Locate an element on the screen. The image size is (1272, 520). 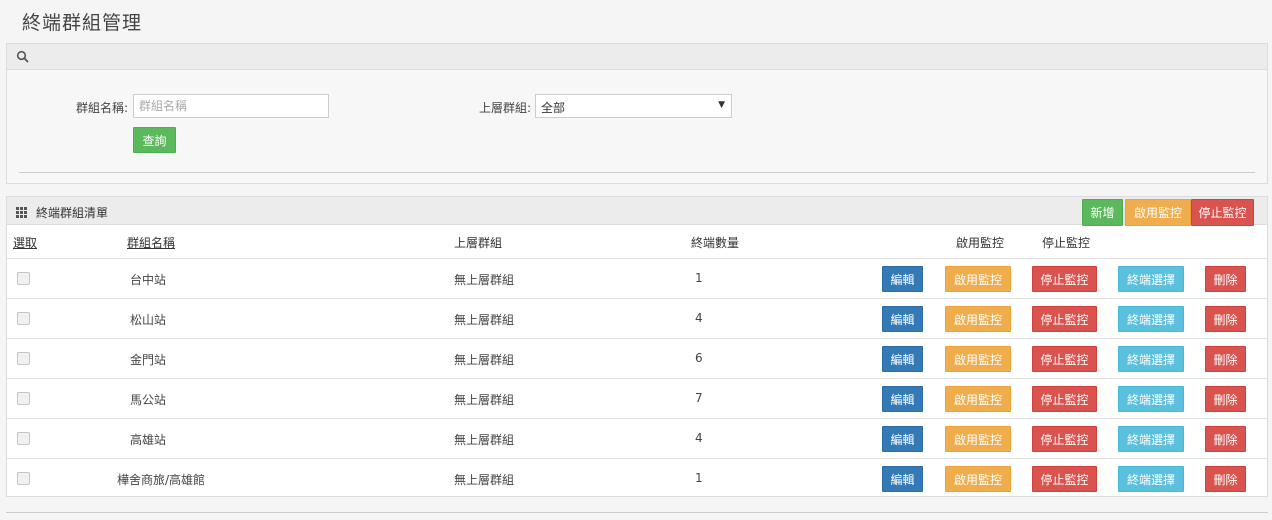
table-row: 松山站 無上層群組 4 編輯 啟用監控 停止監控 終端選擇 刪除 is located at coordinates (637, 318).